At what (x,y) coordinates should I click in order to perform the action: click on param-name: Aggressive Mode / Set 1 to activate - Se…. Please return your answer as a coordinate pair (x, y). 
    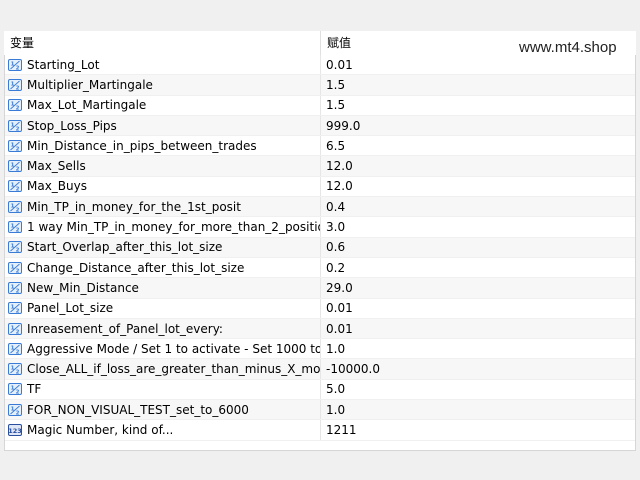
    Looking at the image, I should click on (174, 348).